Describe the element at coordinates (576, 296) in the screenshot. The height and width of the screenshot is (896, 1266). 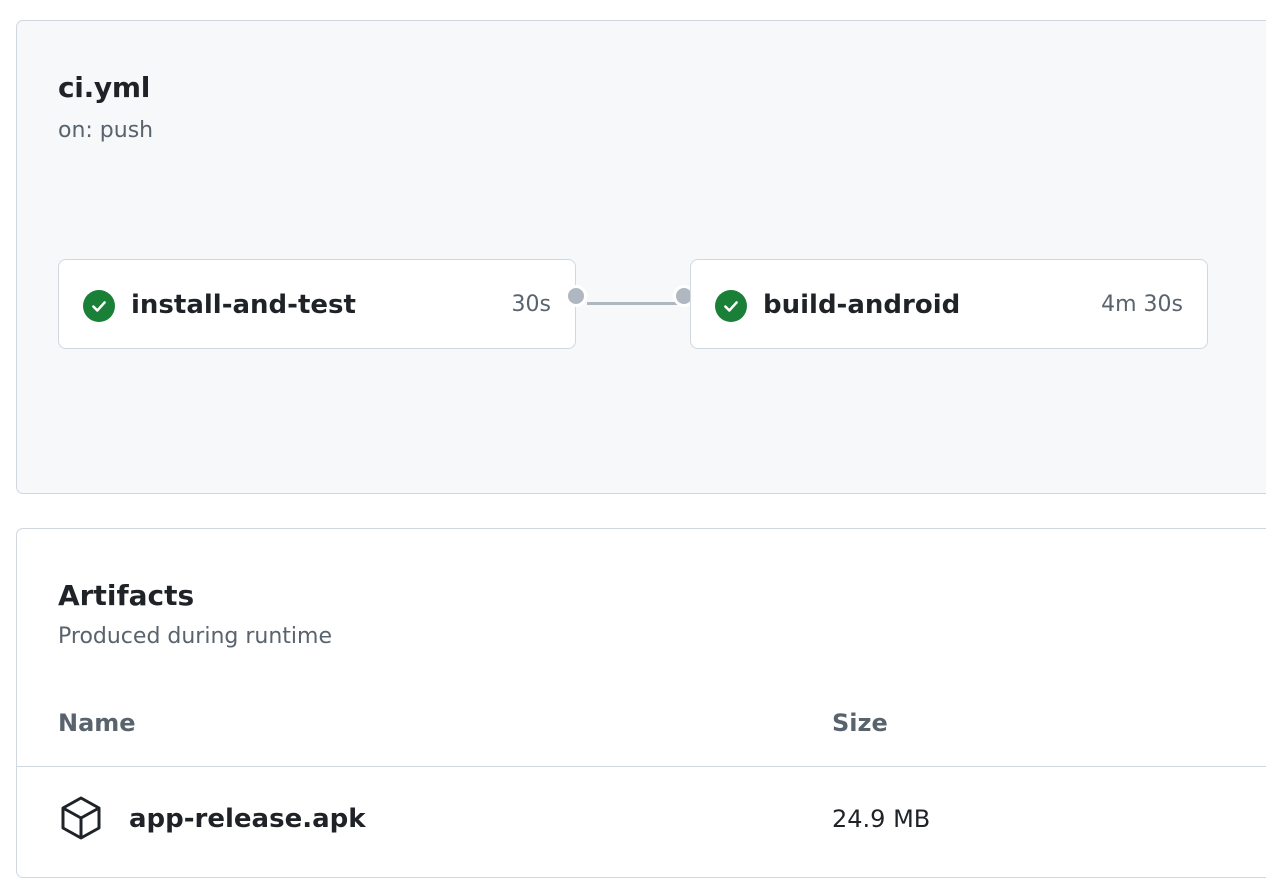
I see `job-connector-out-dot` at that location.